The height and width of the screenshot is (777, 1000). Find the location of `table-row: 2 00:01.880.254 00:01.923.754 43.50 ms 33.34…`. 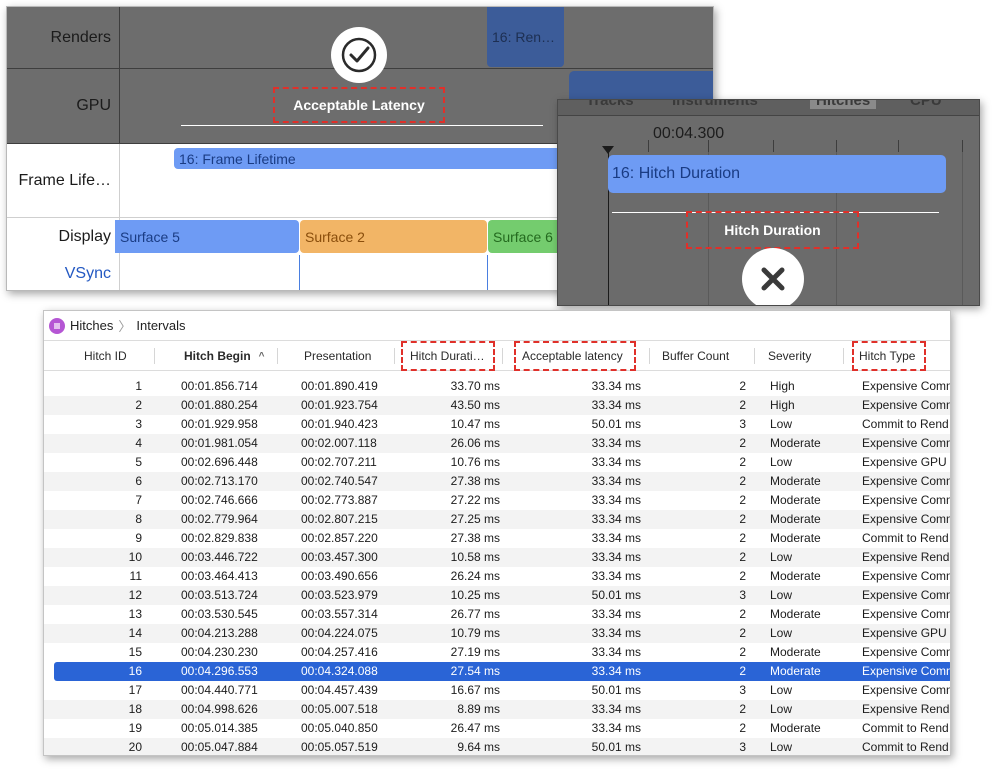

table-row: 2 00:01.880.254 00:01.923.754 43.50 ms 33.34… is located at coordinates (497, 405).